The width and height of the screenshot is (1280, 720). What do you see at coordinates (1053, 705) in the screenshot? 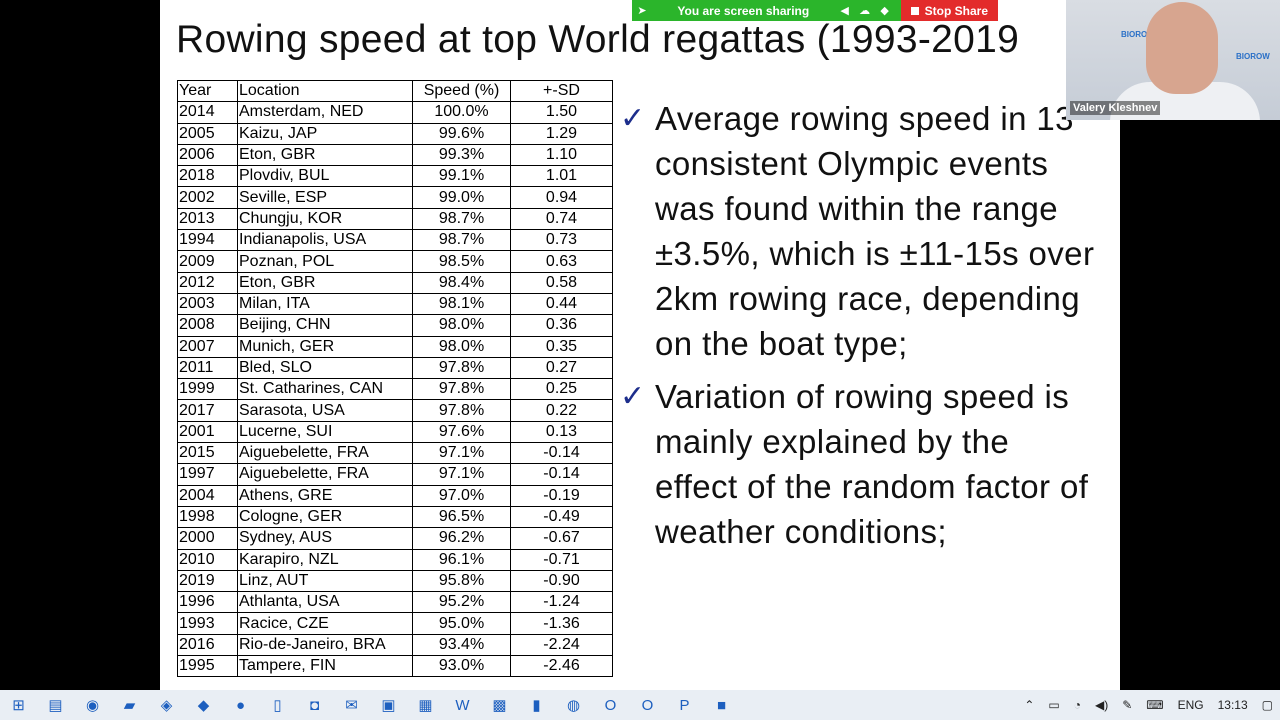
I see `battery-icon: ▭` at bounding box center [1053, 705].